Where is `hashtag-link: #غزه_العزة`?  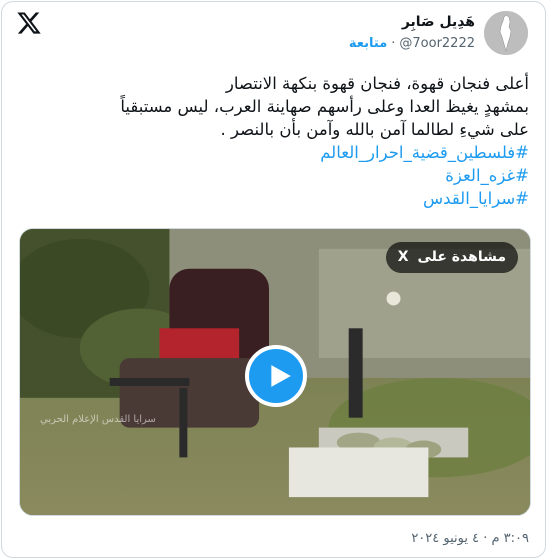
hashtag-link: #غزه_العزة is located at coordinates (273, 175).